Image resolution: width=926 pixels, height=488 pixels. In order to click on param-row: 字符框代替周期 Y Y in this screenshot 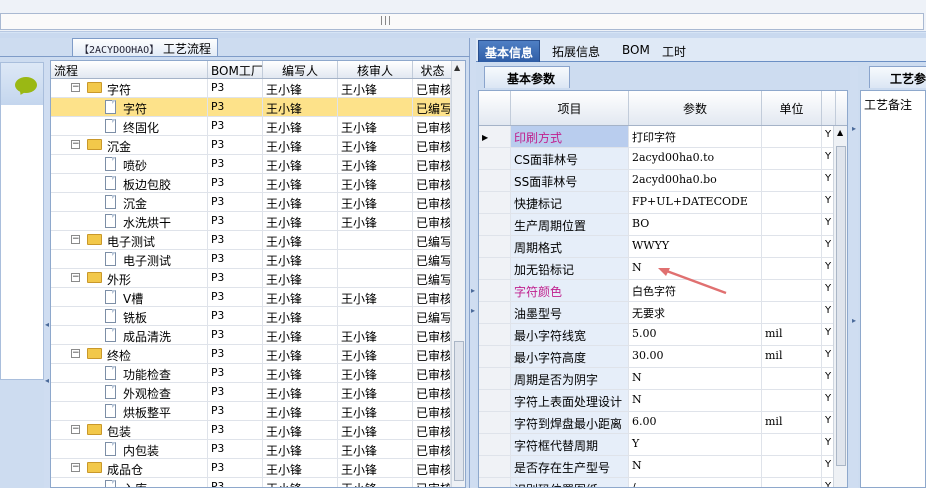, I will do `click(663, 445)`.